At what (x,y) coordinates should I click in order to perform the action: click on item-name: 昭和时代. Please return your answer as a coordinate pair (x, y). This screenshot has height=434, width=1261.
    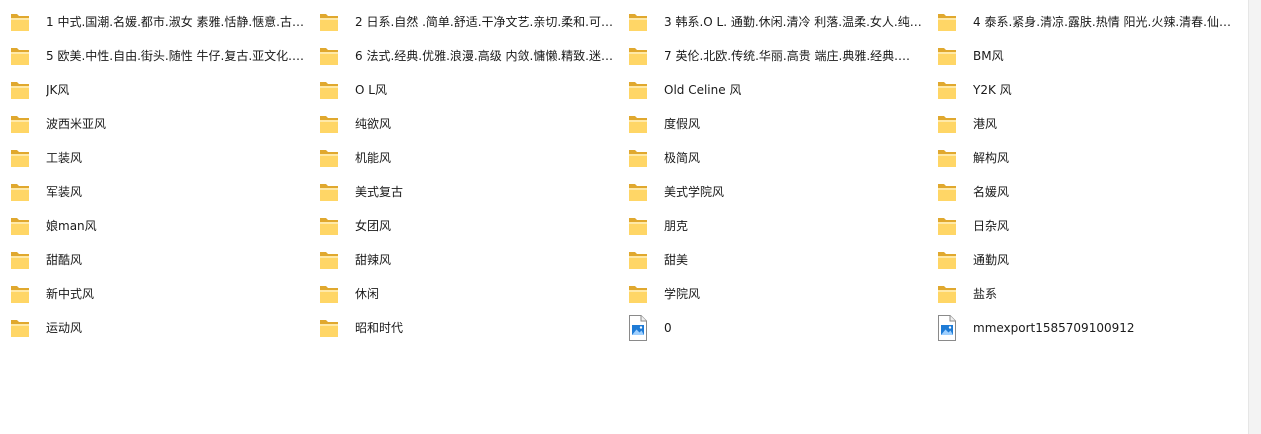
    Looking at the image, I should click on (379, 328).